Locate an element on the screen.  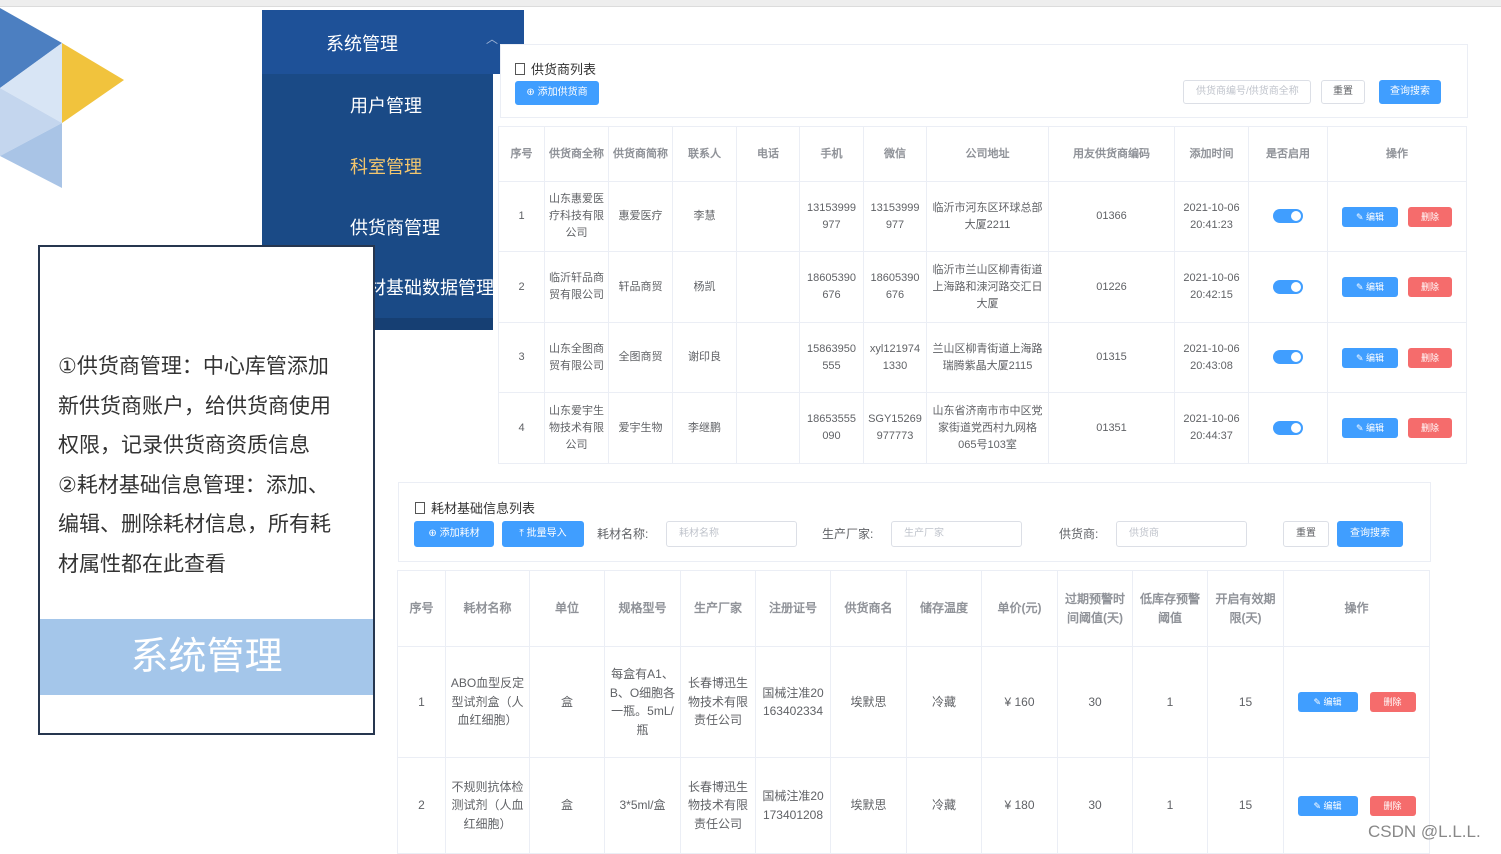
cell-time: 2021-10-06 20:41:23 is located at coordinates (1211, 216).